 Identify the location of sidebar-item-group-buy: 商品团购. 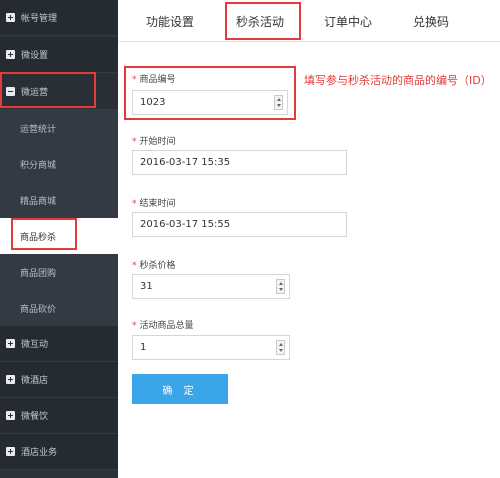
(59, 272).